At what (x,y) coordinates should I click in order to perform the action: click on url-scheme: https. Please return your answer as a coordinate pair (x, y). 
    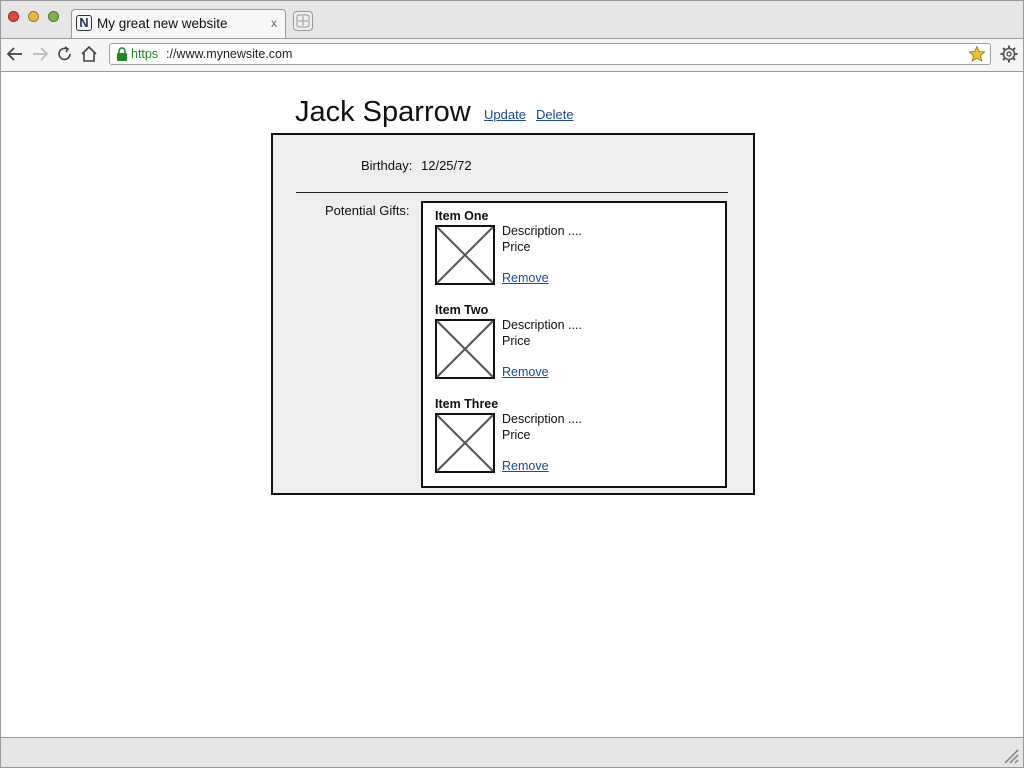
    Looking at the image, I should click on (145, 54).